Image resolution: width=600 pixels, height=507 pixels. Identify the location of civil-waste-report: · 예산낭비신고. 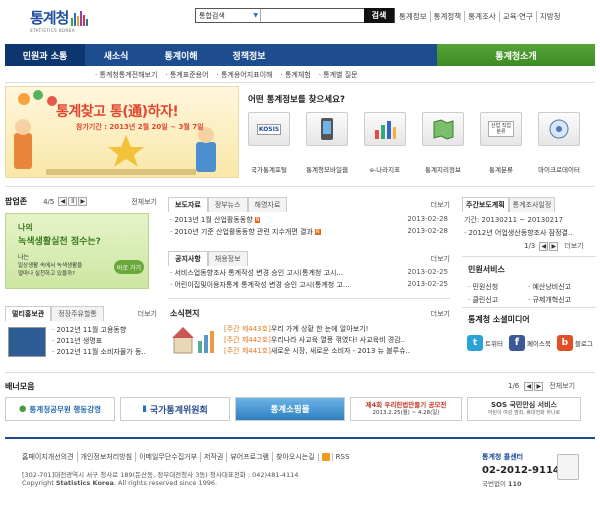
(561, 287).